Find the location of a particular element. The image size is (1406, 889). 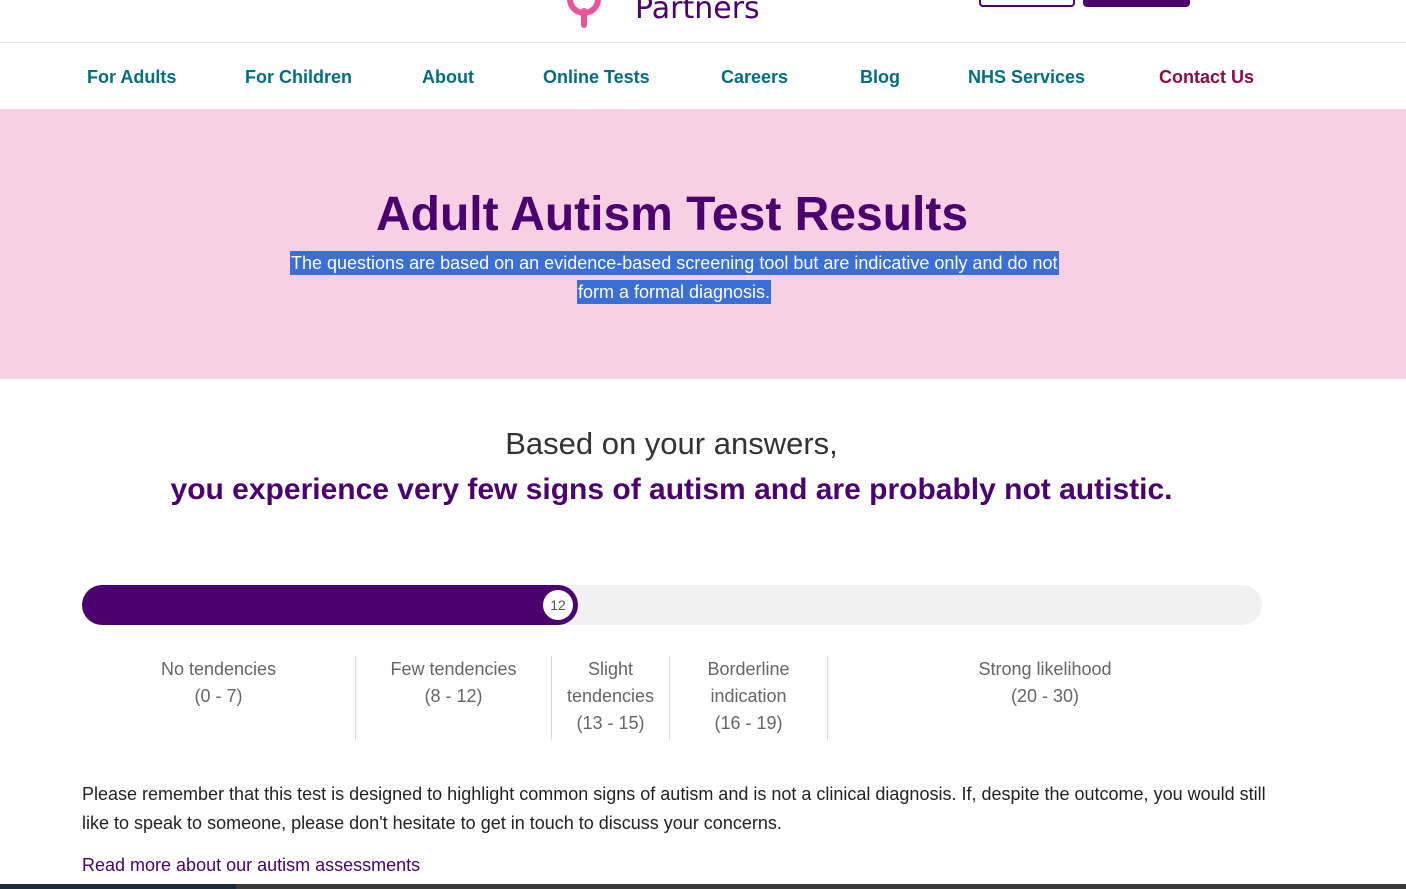

band-no-tendencies: No tendencies (0 - 7) is located at coordinates (219, 698).